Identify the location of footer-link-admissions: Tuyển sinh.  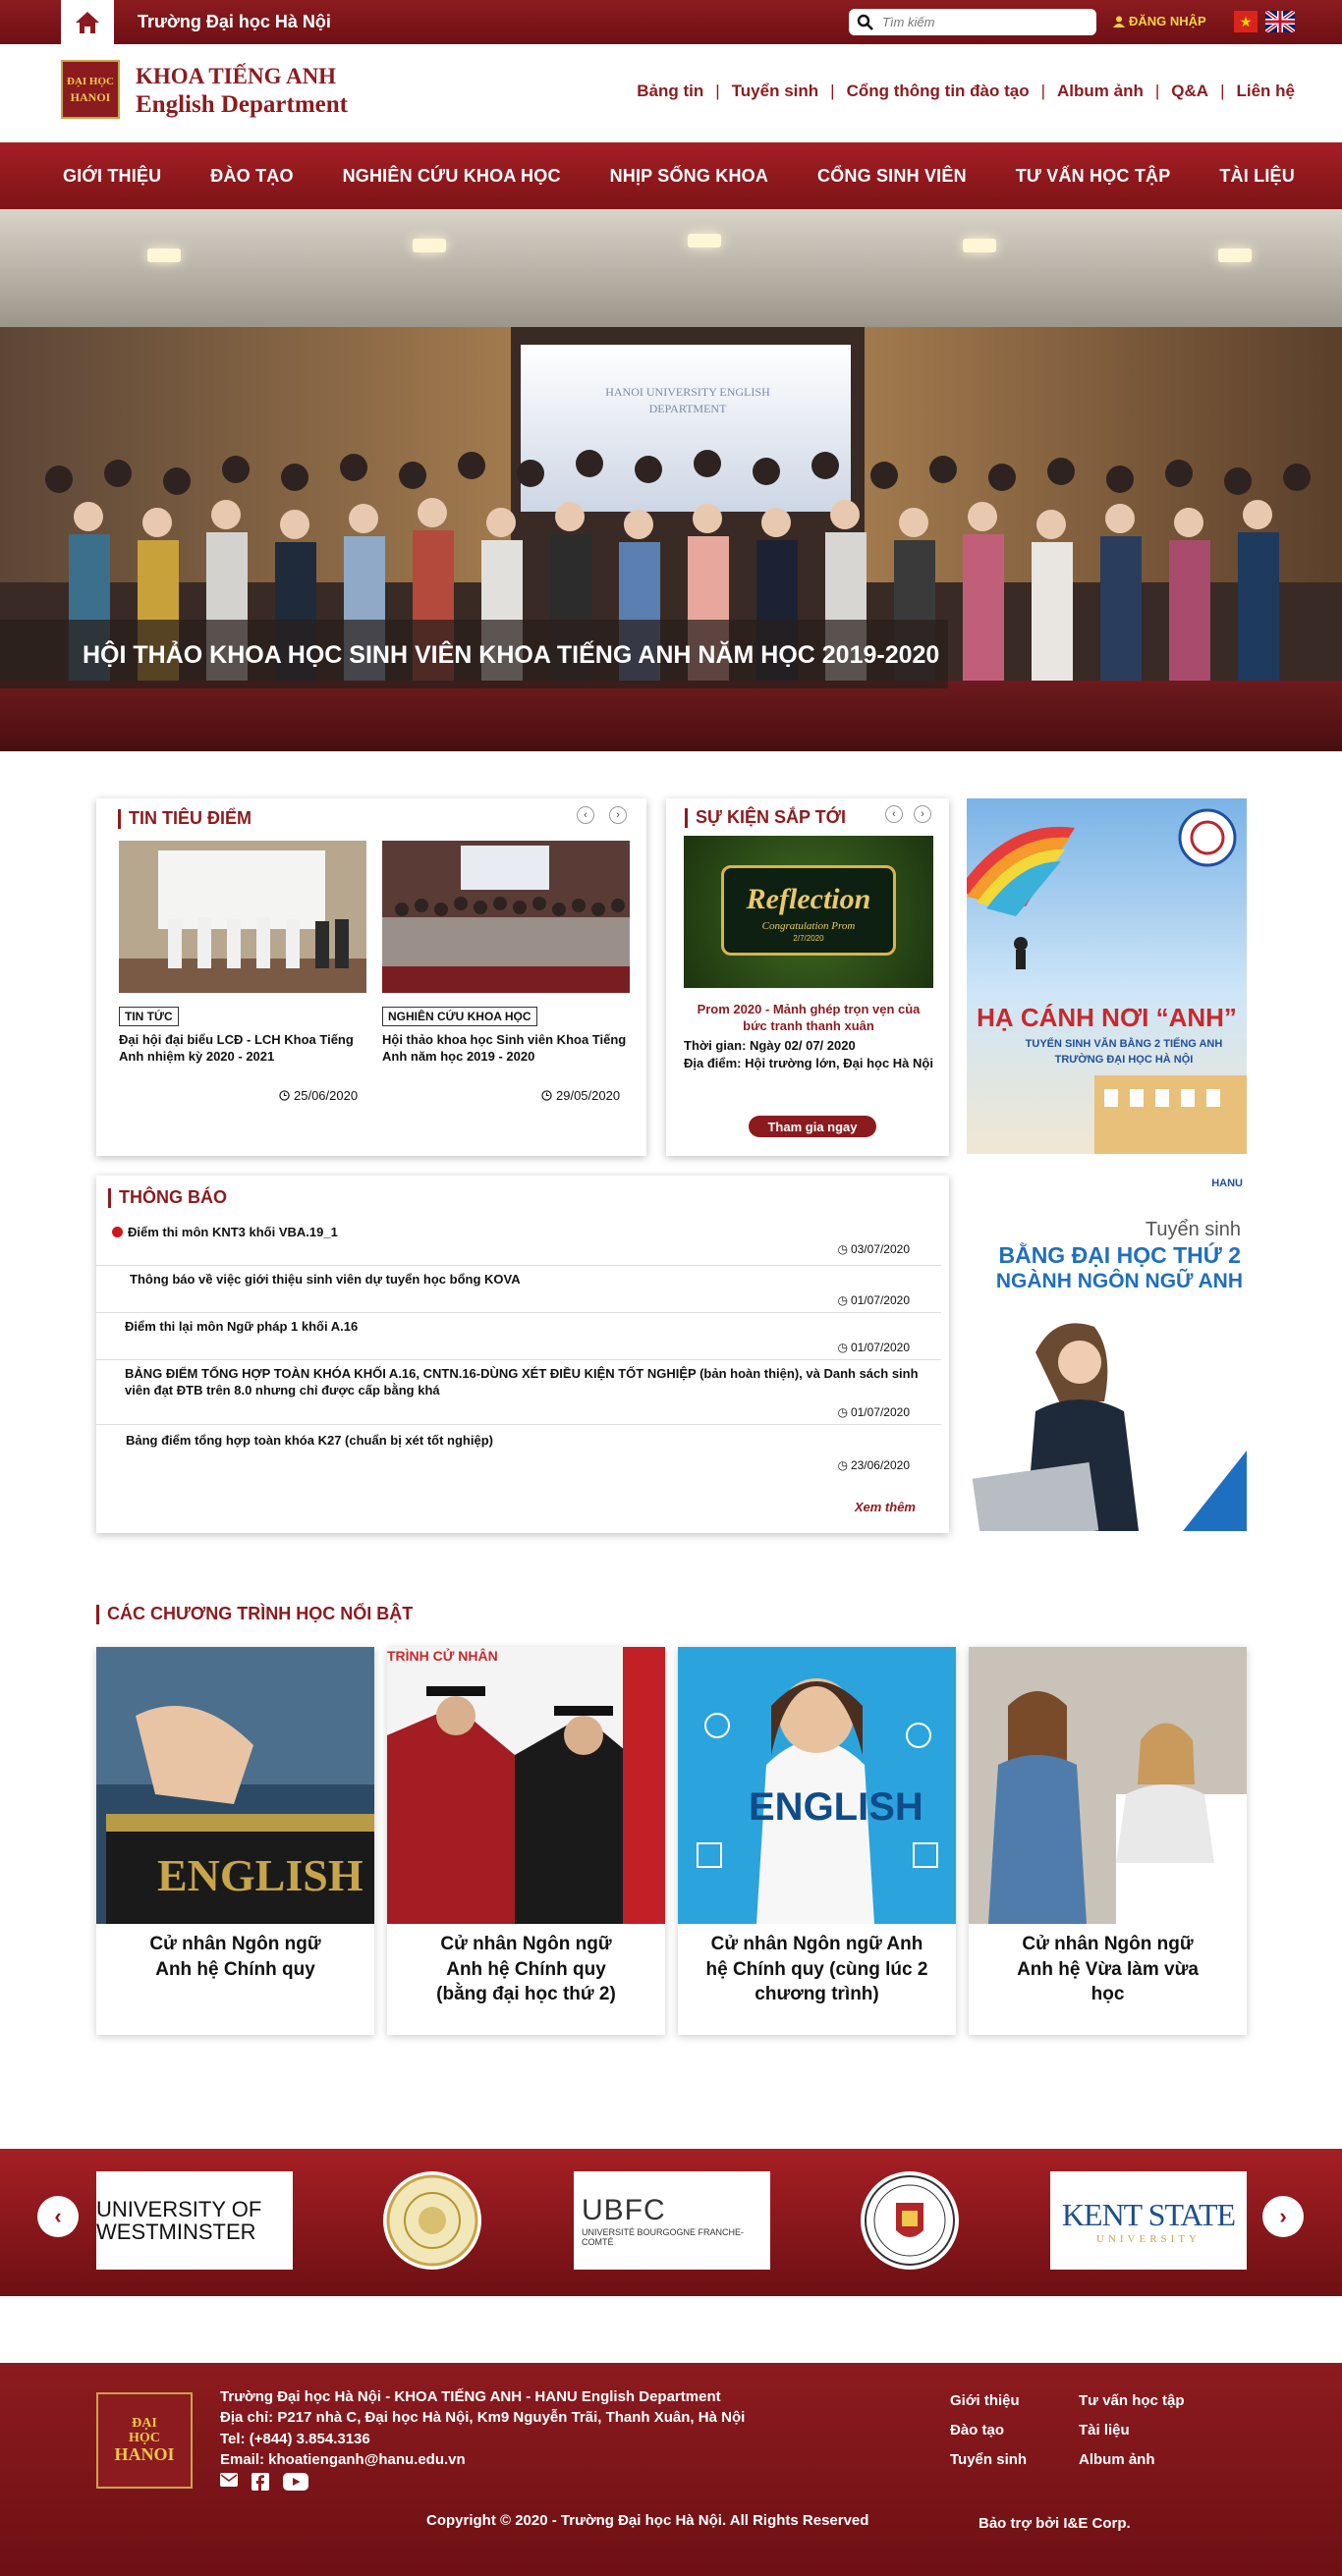
(989, 2460).